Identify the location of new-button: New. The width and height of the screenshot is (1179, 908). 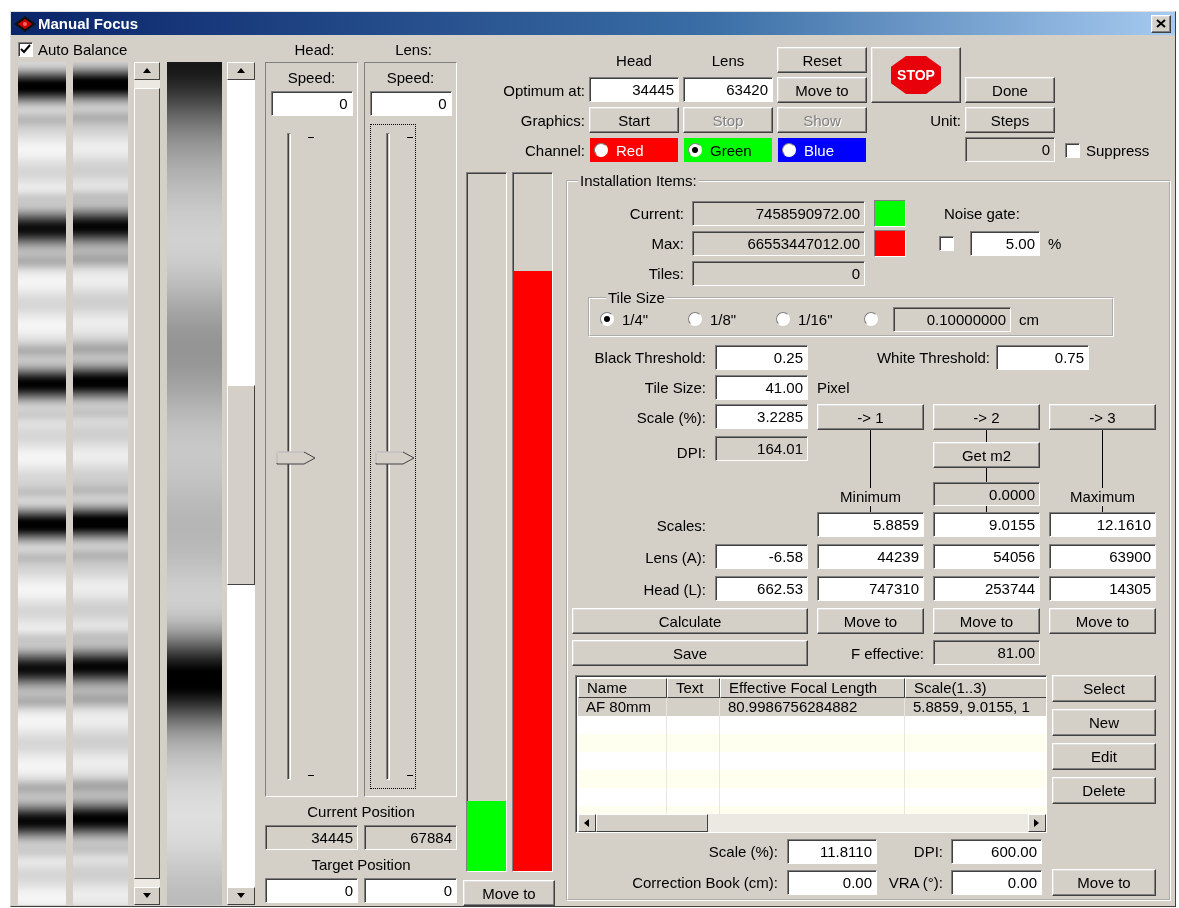
(1104, 722).